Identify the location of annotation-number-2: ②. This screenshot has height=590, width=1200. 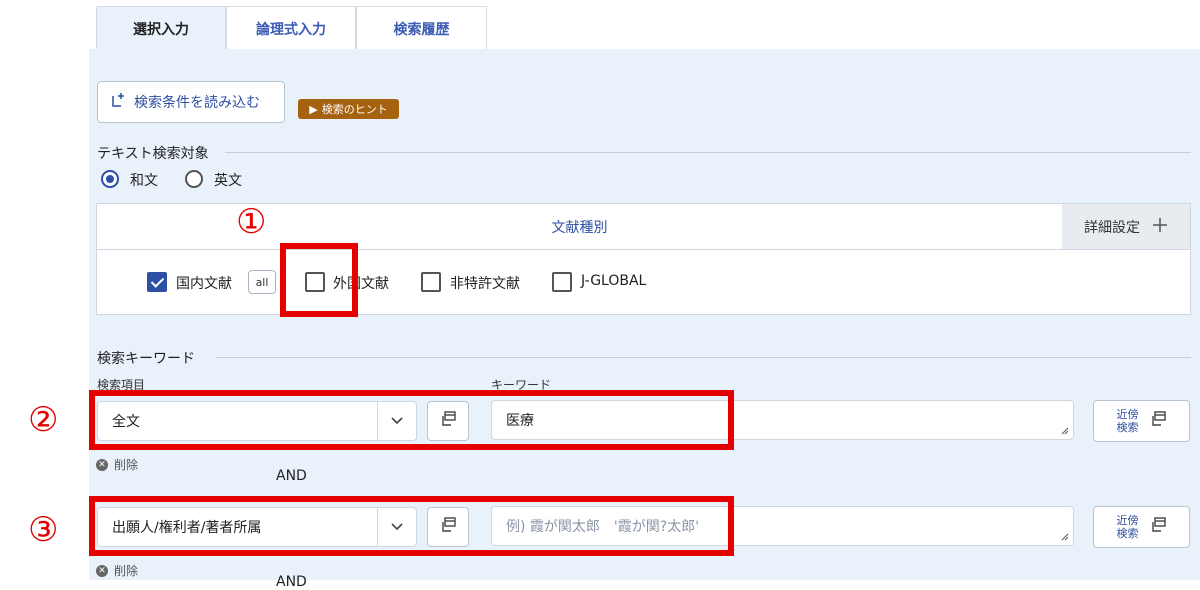
(43, 420).